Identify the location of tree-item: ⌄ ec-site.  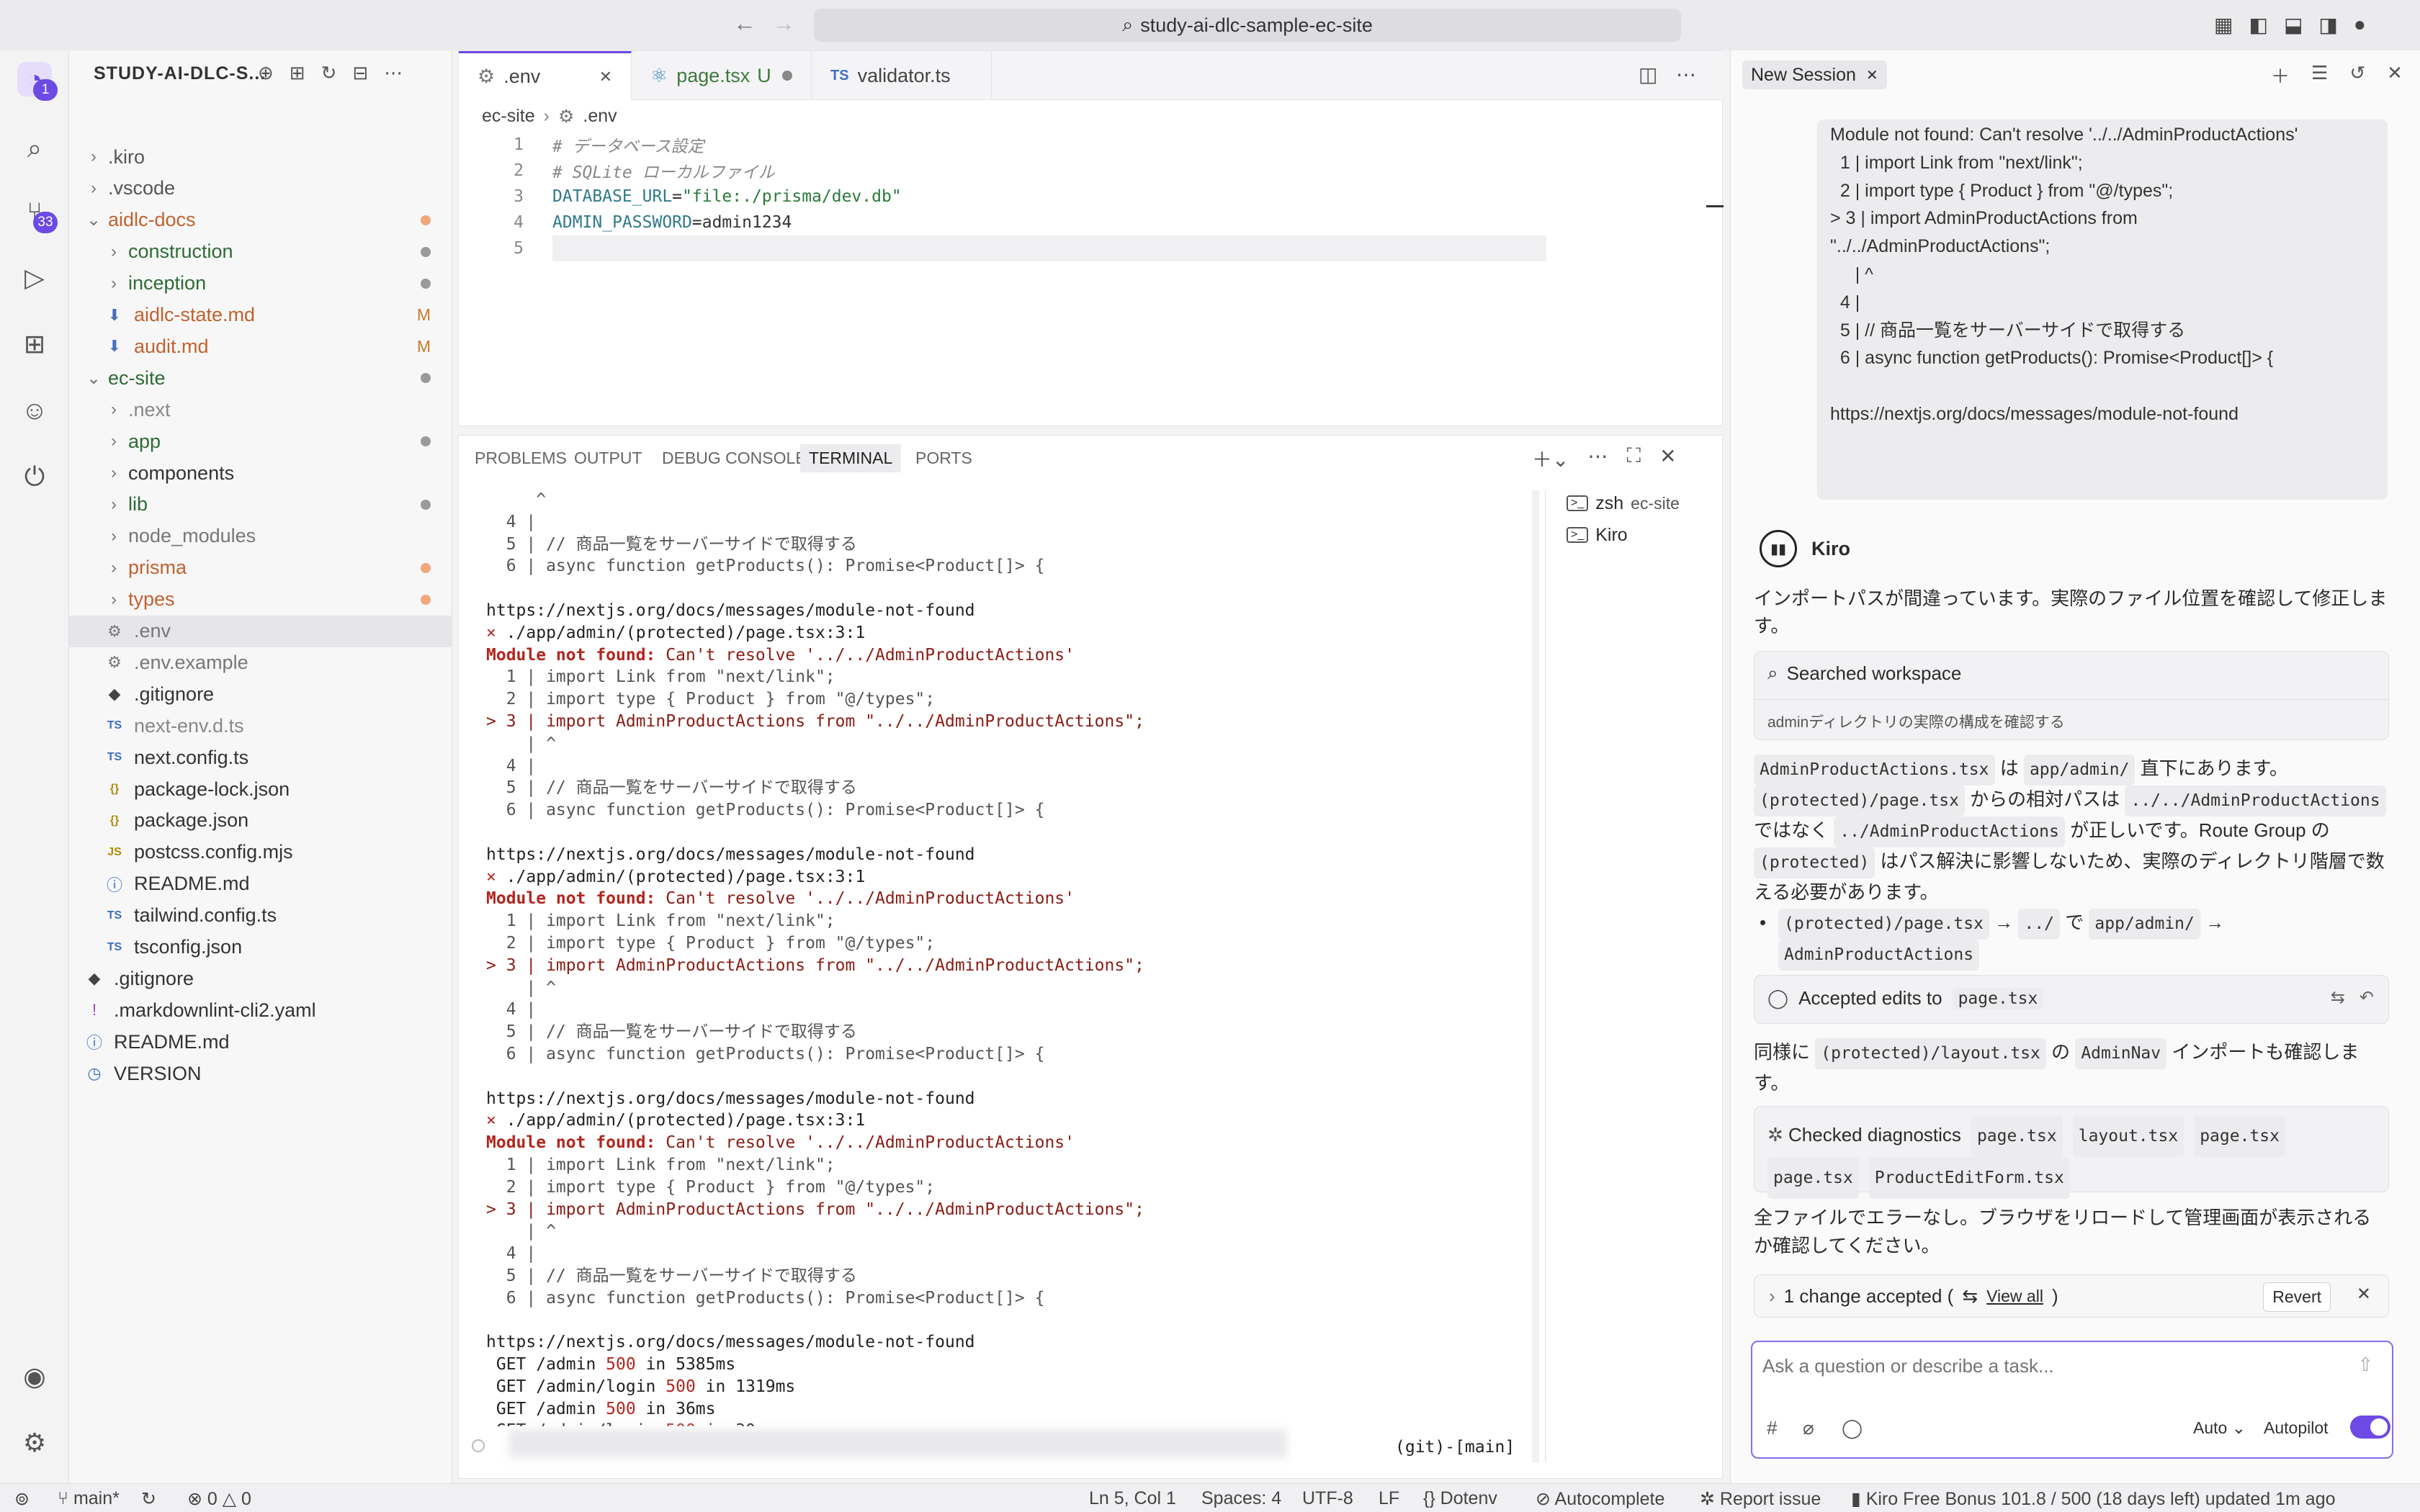
(260, 378).